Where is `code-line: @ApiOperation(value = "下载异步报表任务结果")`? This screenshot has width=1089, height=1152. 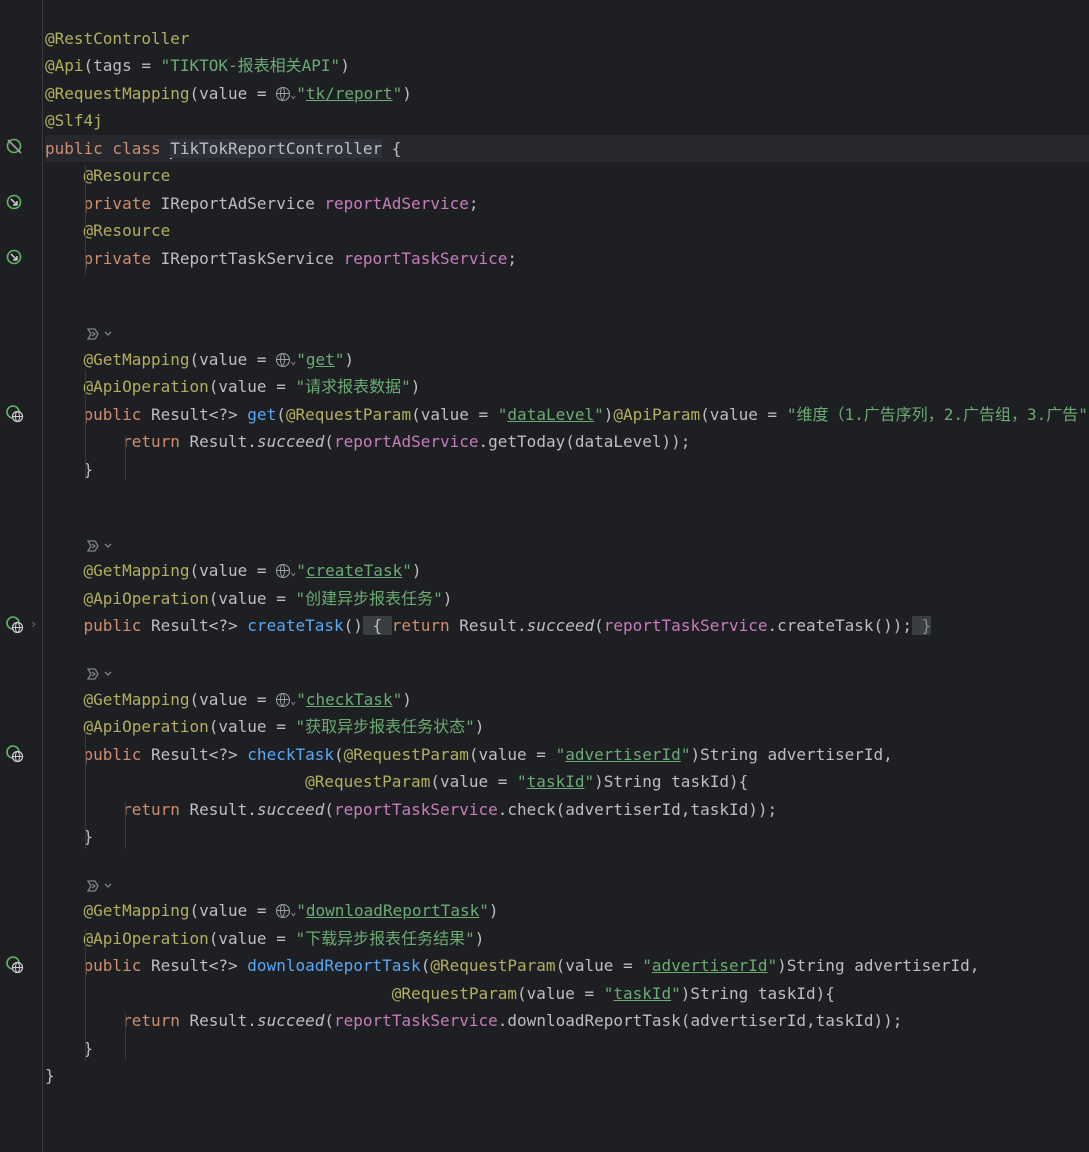
code-line: @ApiOperation(value = "下载异步报表任务结果") is located at coordinates (567, 938).